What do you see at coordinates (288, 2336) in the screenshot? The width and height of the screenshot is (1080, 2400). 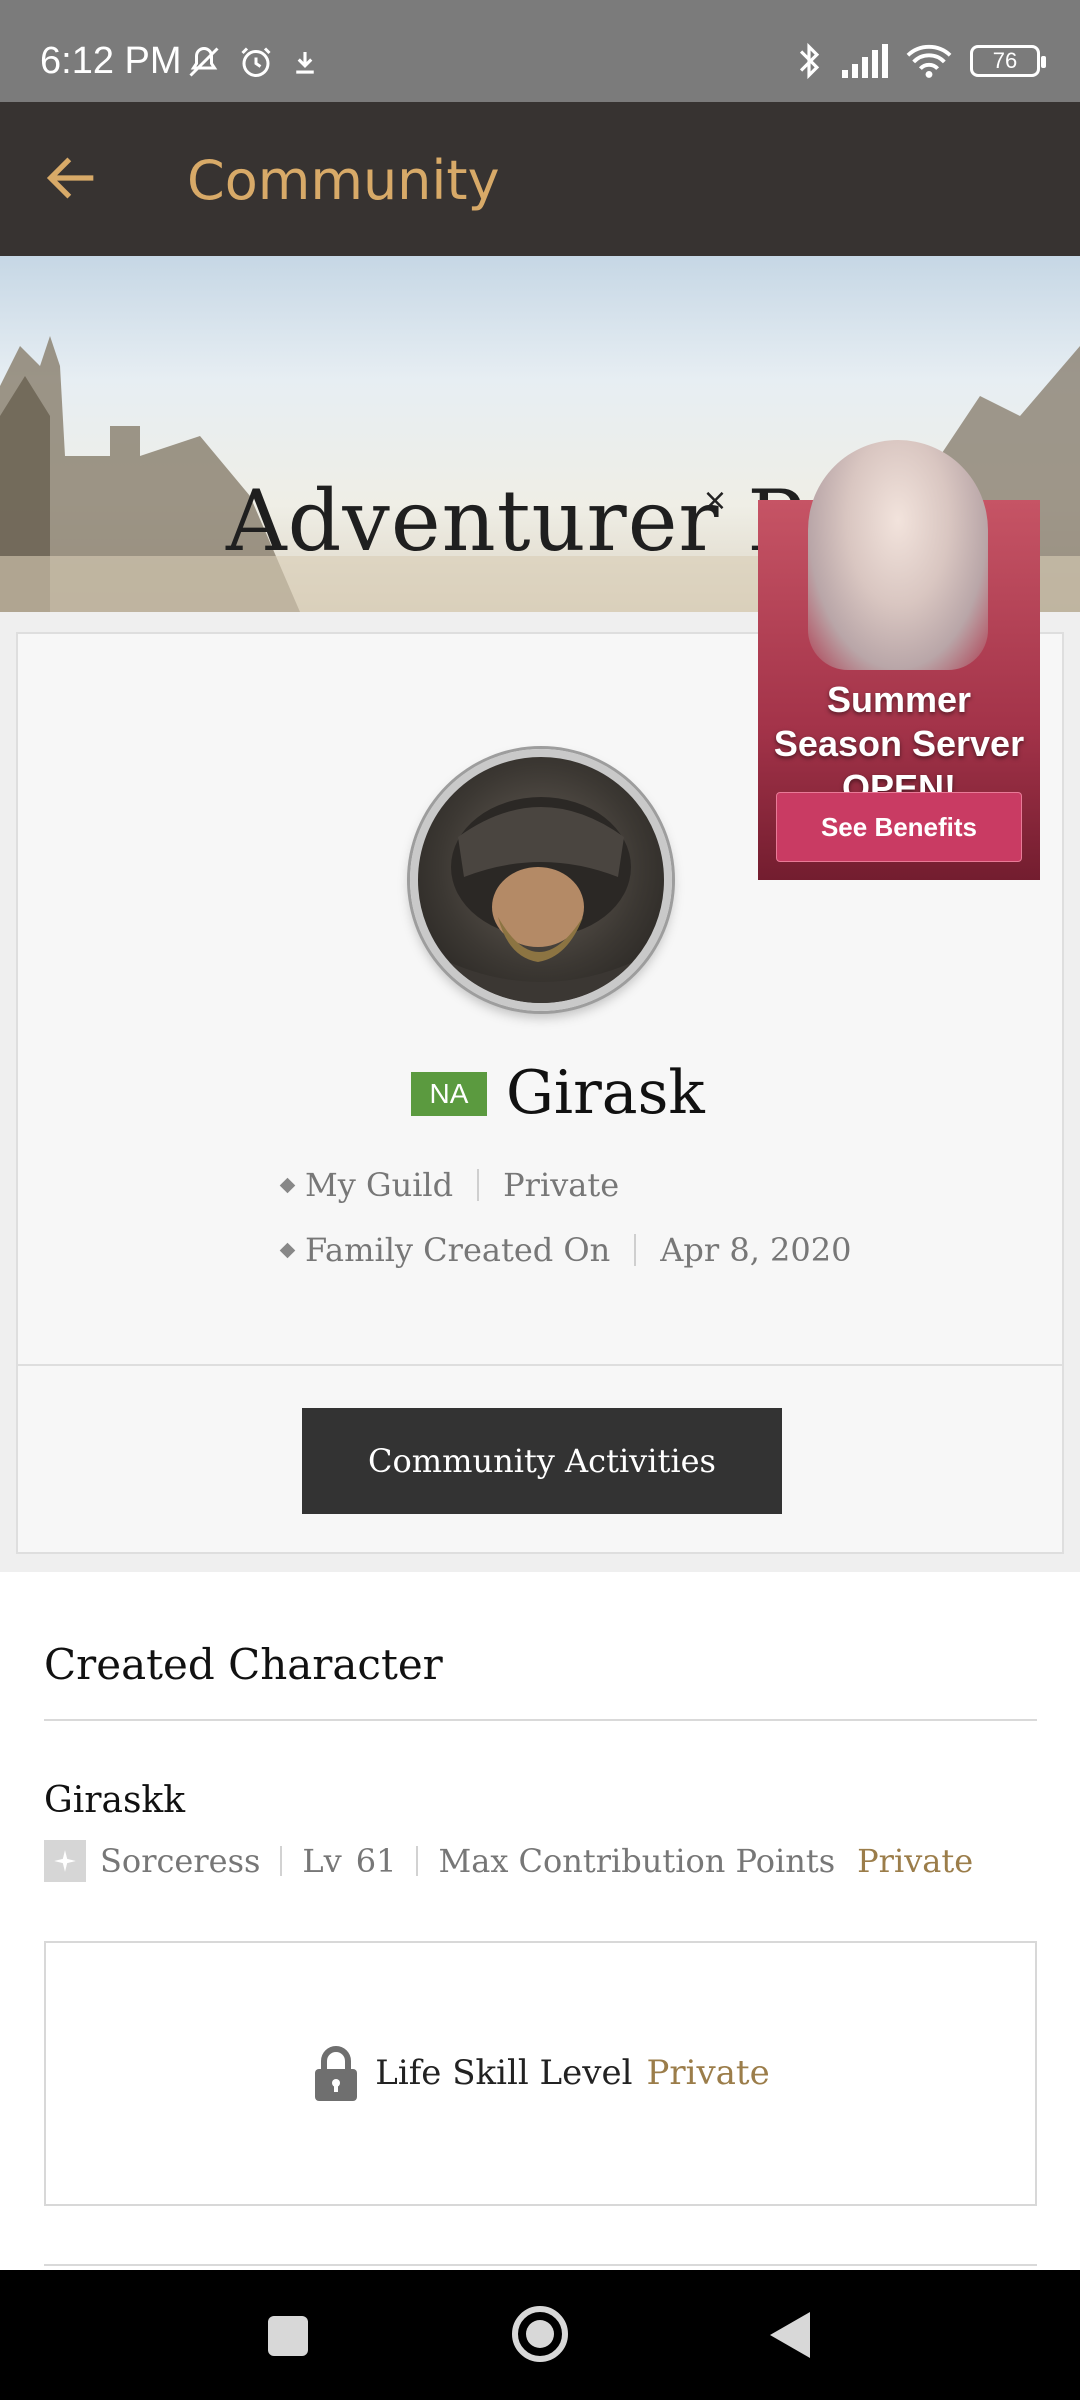 I see `recents-button` at bounding box center [288, 2336].